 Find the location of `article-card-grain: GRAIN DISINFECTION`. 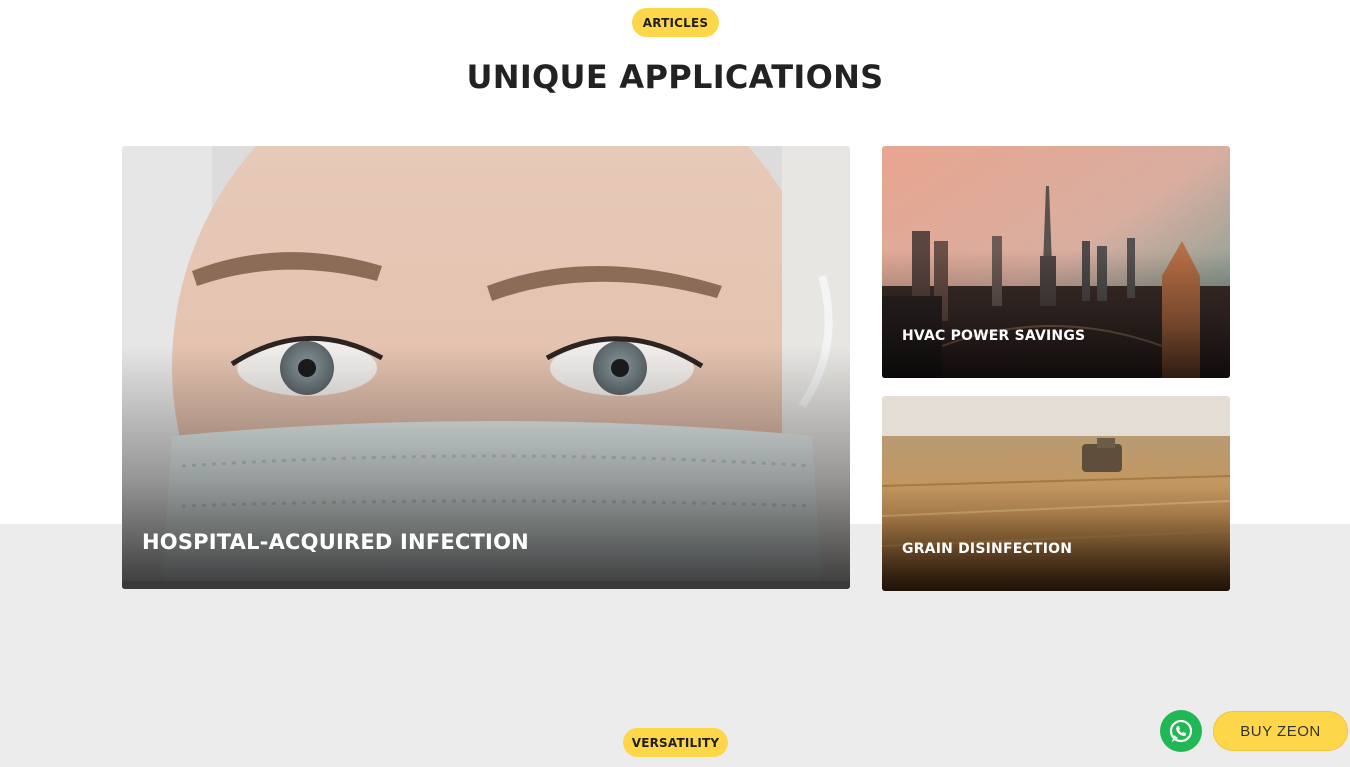

article-card-grain: GRAIN DISINFECTION is located at coordinates (1056, 493).